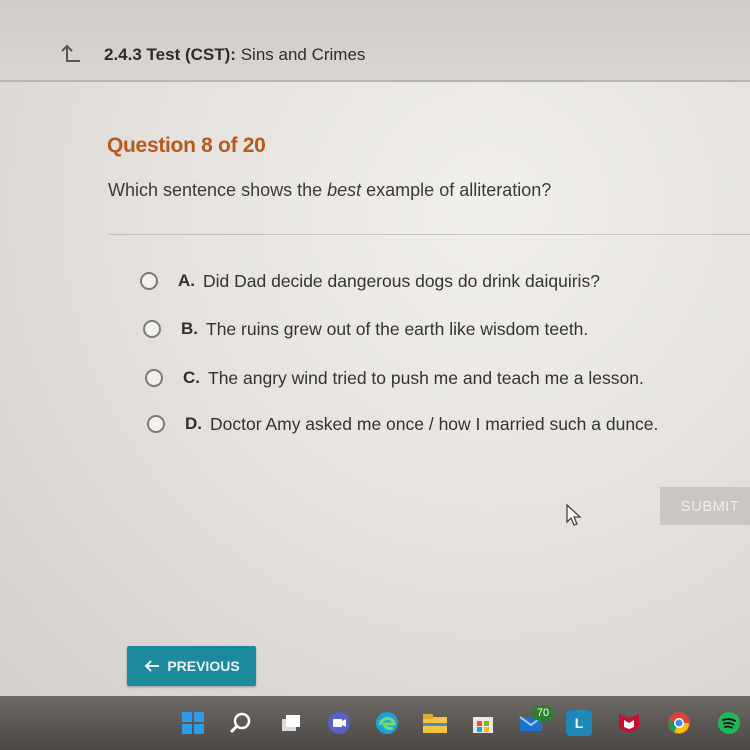 The height and width of the screenshot is (750, 750). What do you see at coordinates (123, 54) in the screenshot?
I see `test-code: 2.4.3` at bounding box center [123, 54].